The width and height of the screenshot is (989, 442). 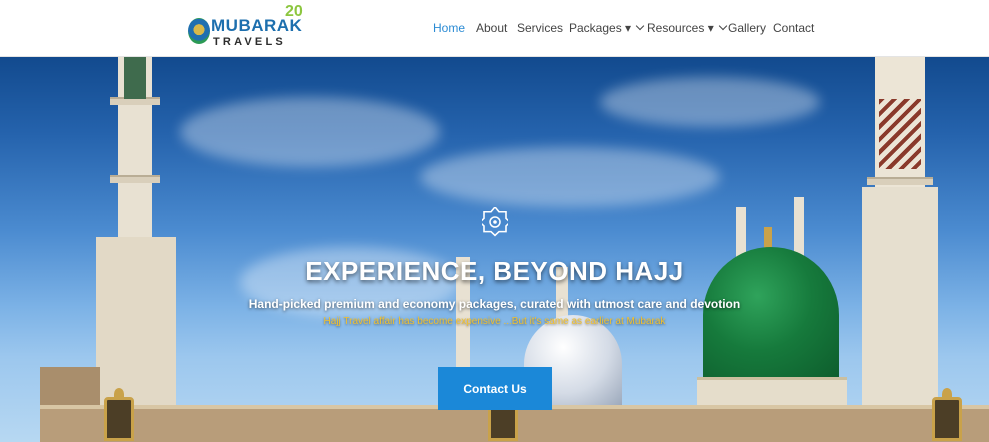 I want to click on right-minaret-base, so click(x=900, y=314).